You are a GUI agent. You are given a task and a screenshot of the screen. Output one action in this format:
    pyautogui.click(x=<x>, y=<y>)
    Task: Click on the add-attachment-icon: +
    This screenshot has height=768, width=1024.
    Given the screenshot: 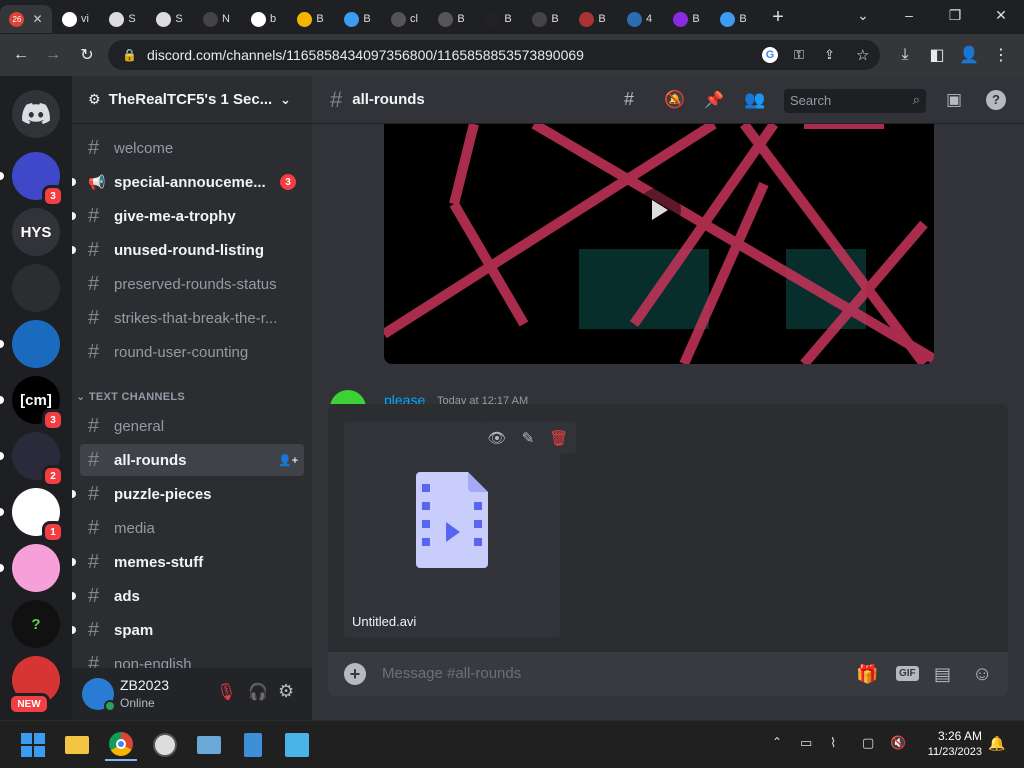 What is the action you would take?
    pyautogui.click(x=355, y=674)
    